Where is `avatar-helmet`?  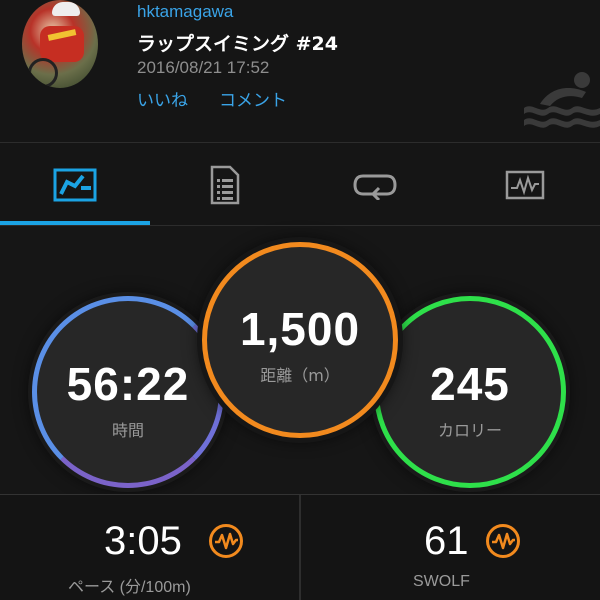 avatar-helmet is located at coordinates (66, 9).